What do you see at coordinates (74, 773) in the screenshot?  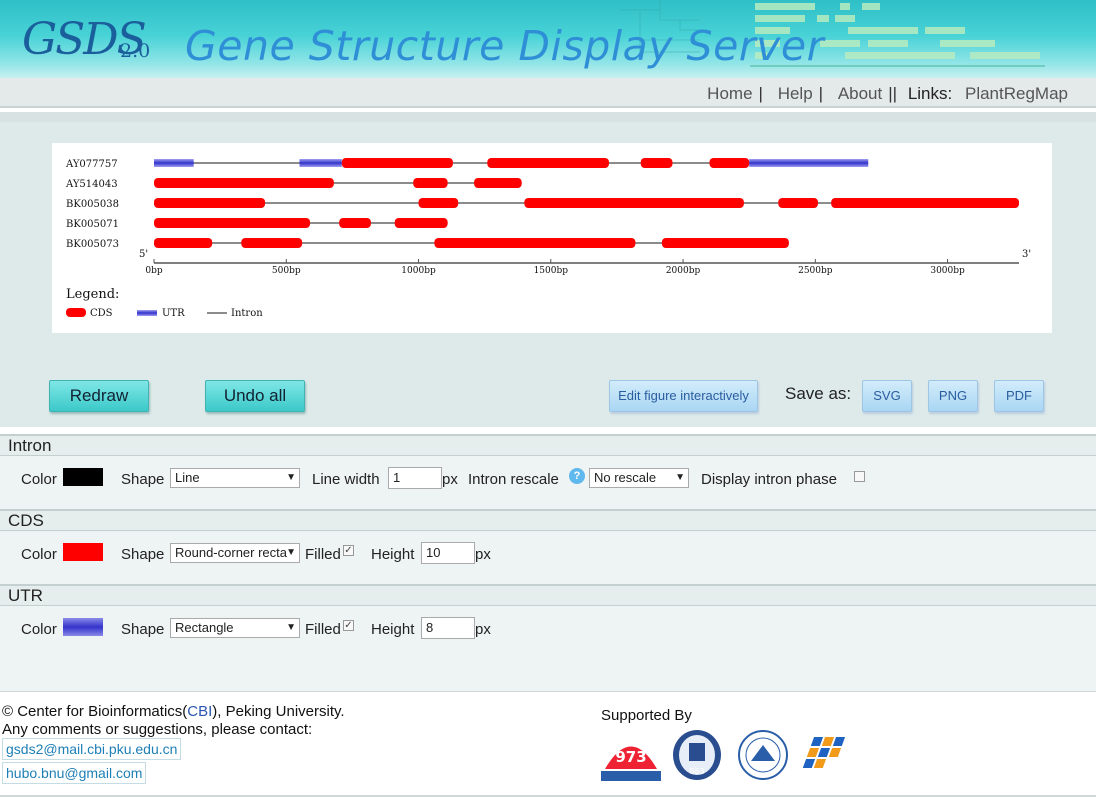 I see `email-link-hubo: hubo.bnu@gmail.com` at bounding box center [74, 773].